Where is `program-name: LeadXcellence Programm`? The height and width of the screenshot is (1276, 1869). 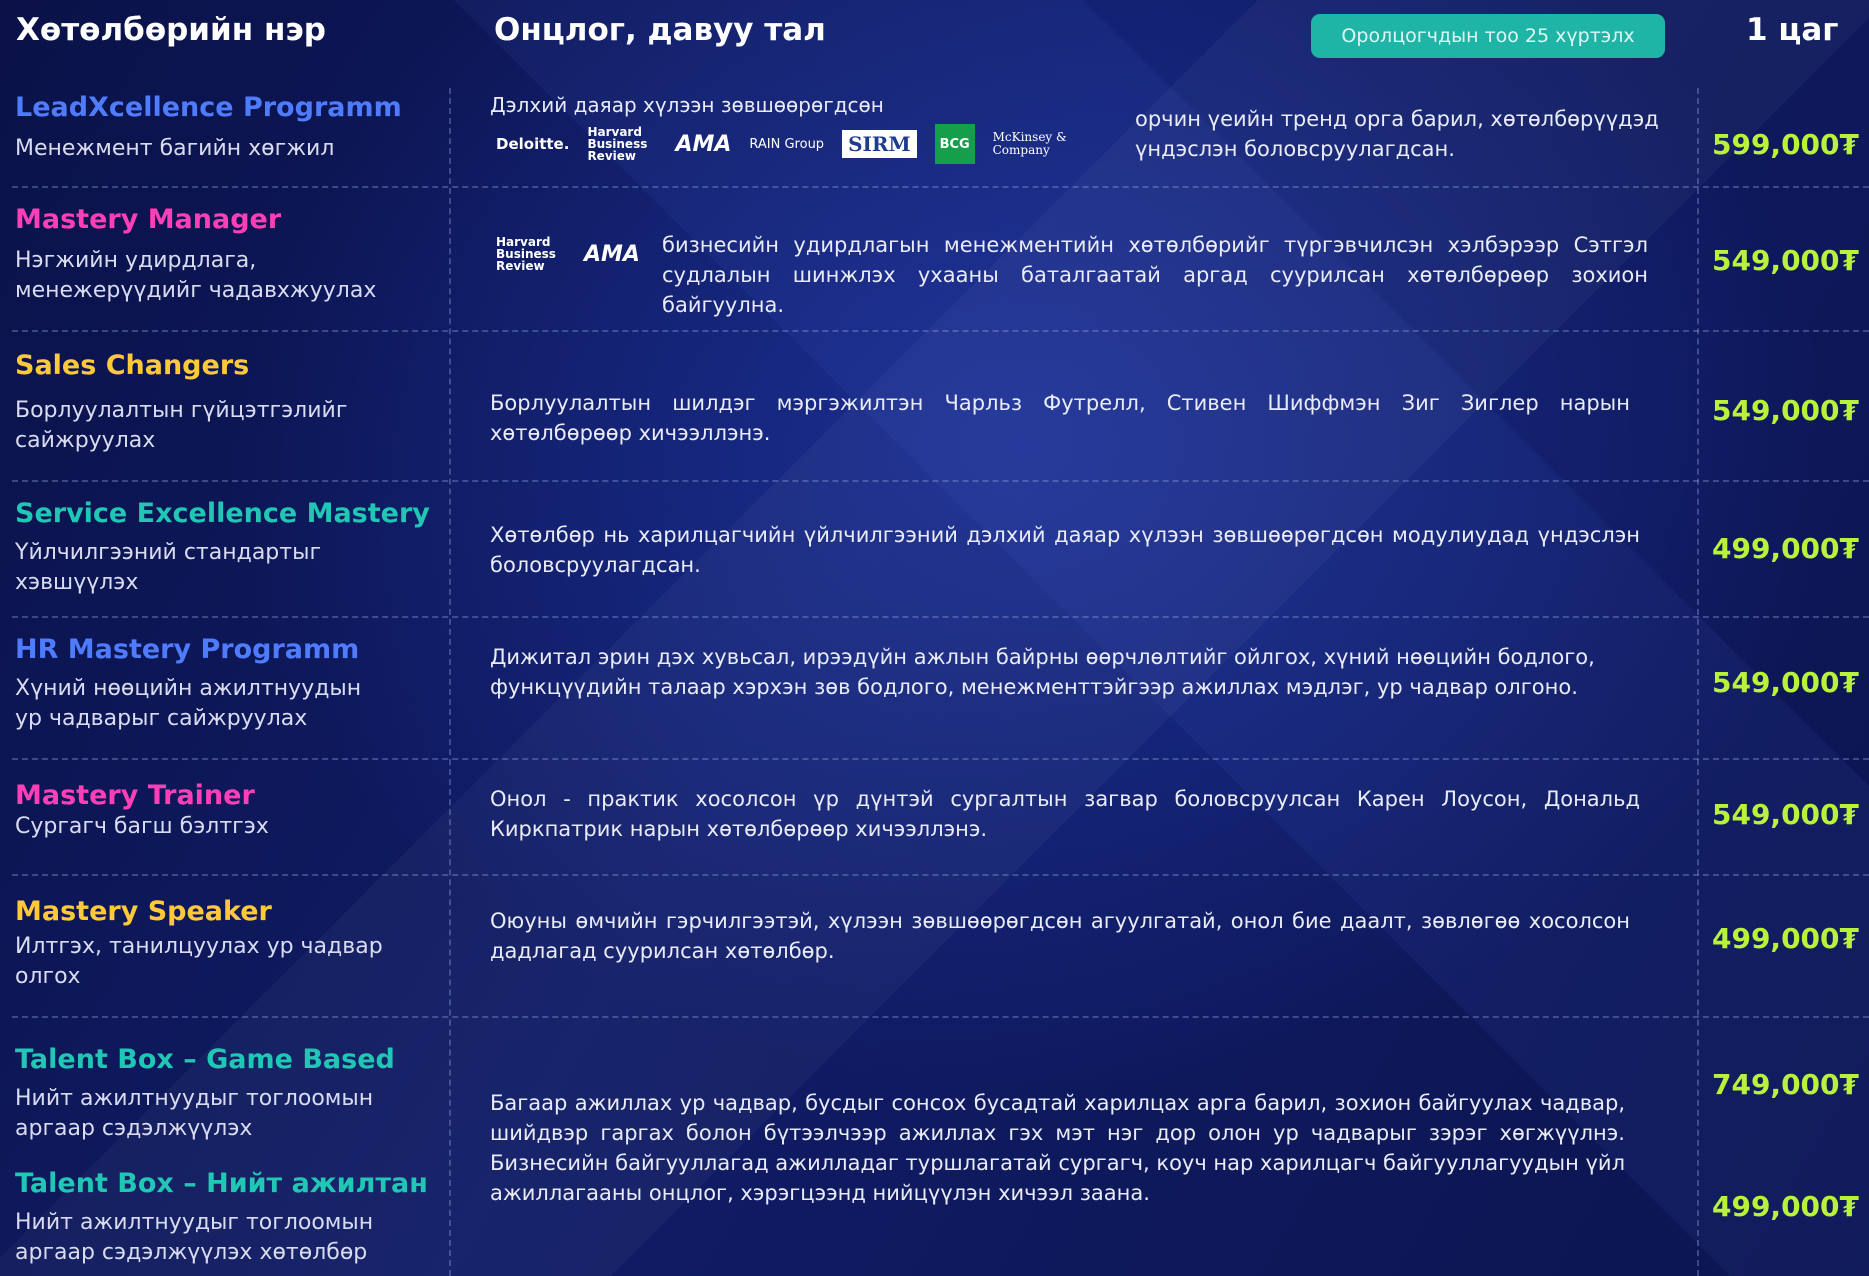
program-name: LeadXcellence Programm is located at coordinates (208, 107).